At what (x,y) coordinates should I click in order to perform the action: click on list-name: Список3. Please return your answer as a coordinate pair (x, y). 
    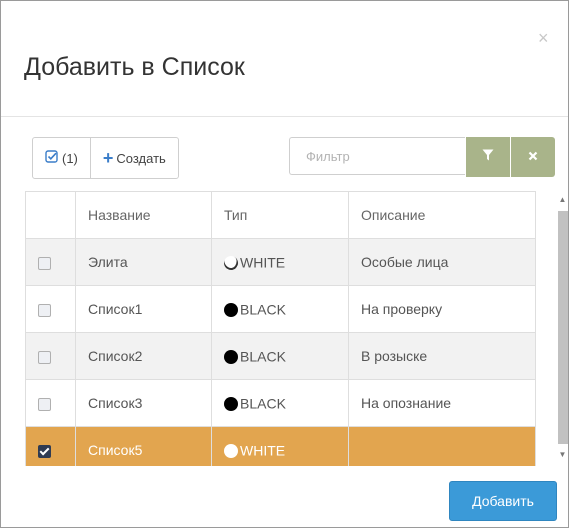
    Looking at the image, I should click on (143, 403).